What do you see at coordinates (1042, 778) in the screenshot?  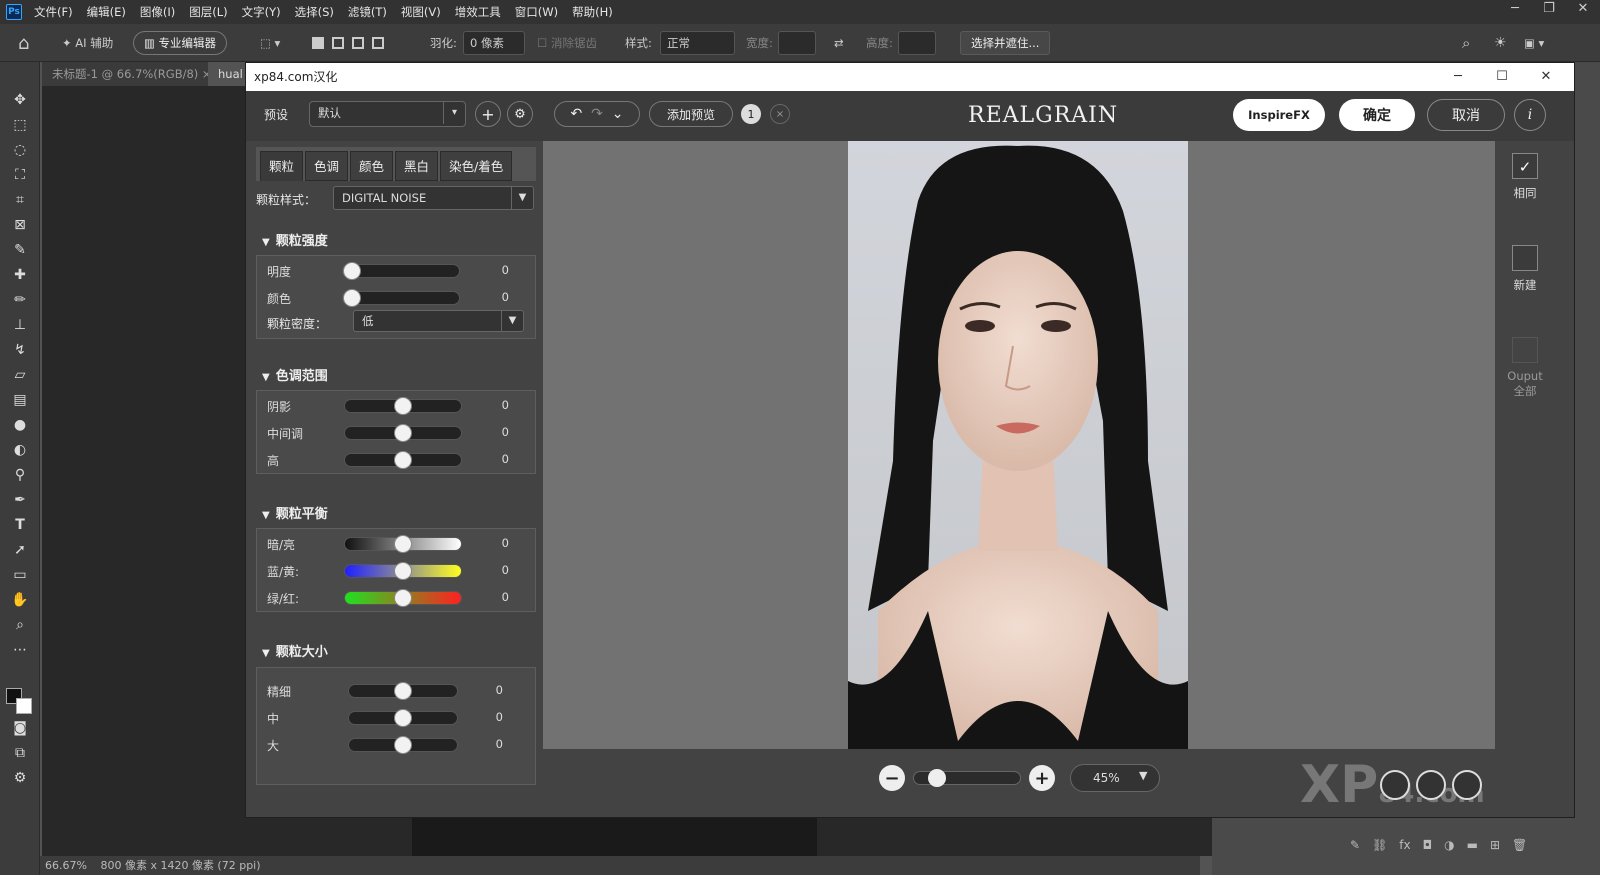 I see `zoom-in-icon: +` at bounding box center [1042, 778].